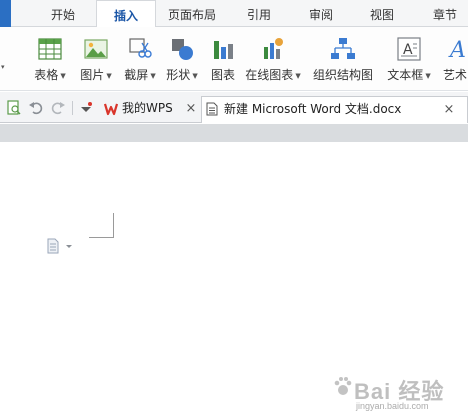  I want to click on org-chart-icon, so click(343, 48).